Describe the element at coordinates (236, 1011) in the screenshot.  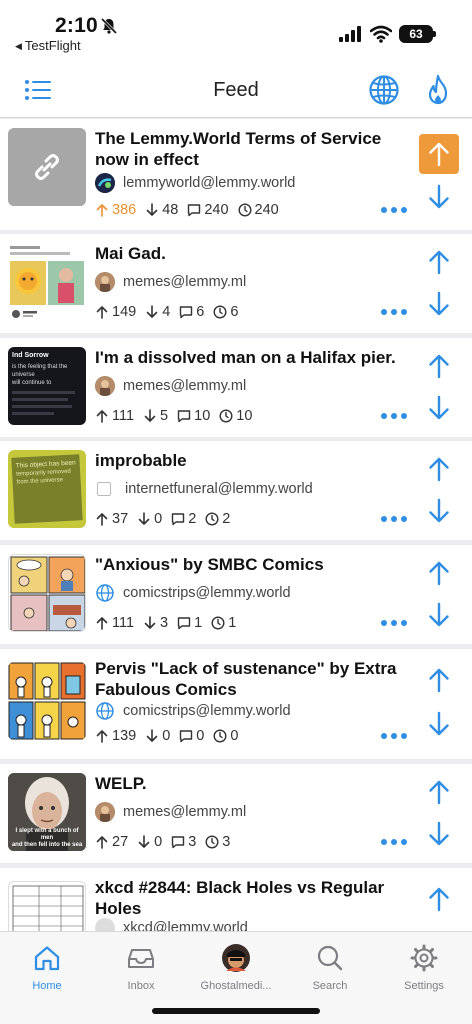
I see `home-indicator` at that location.